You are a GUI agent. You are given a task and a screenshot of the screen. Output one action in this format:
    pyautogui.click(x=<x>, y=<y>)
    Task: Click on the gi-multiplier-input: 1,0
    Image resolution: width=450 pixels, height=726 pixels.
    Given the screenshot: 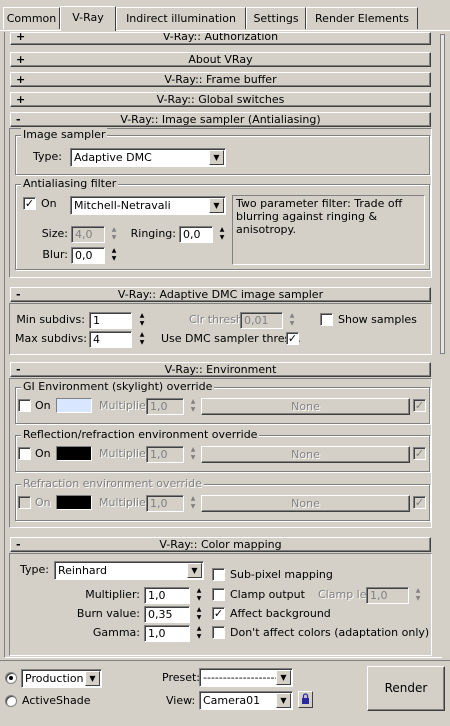 What is the action you would take?
    pyautogui.click(x=165, y=406)
    